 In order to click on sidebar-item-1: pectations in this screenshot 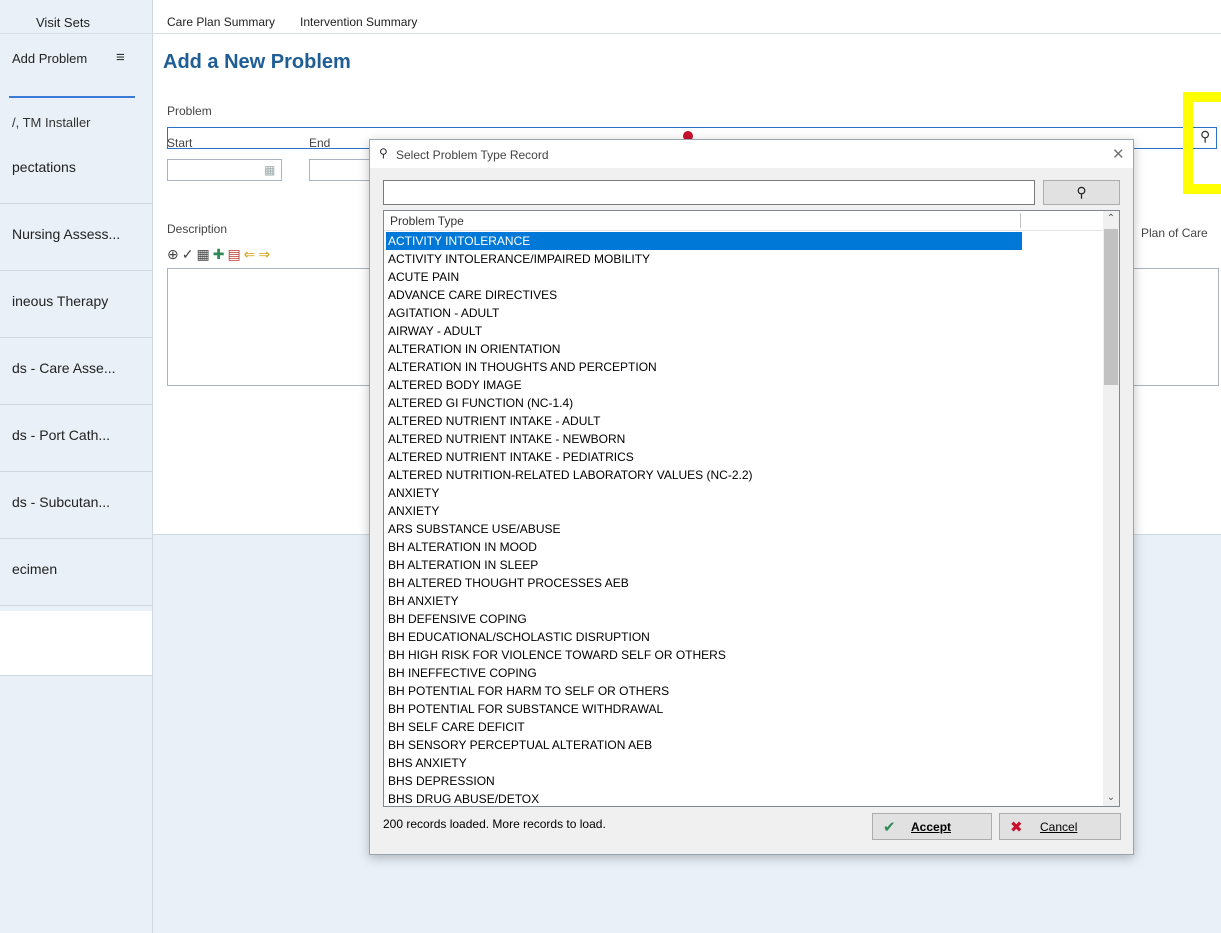, I will do `click(76, 170)`.